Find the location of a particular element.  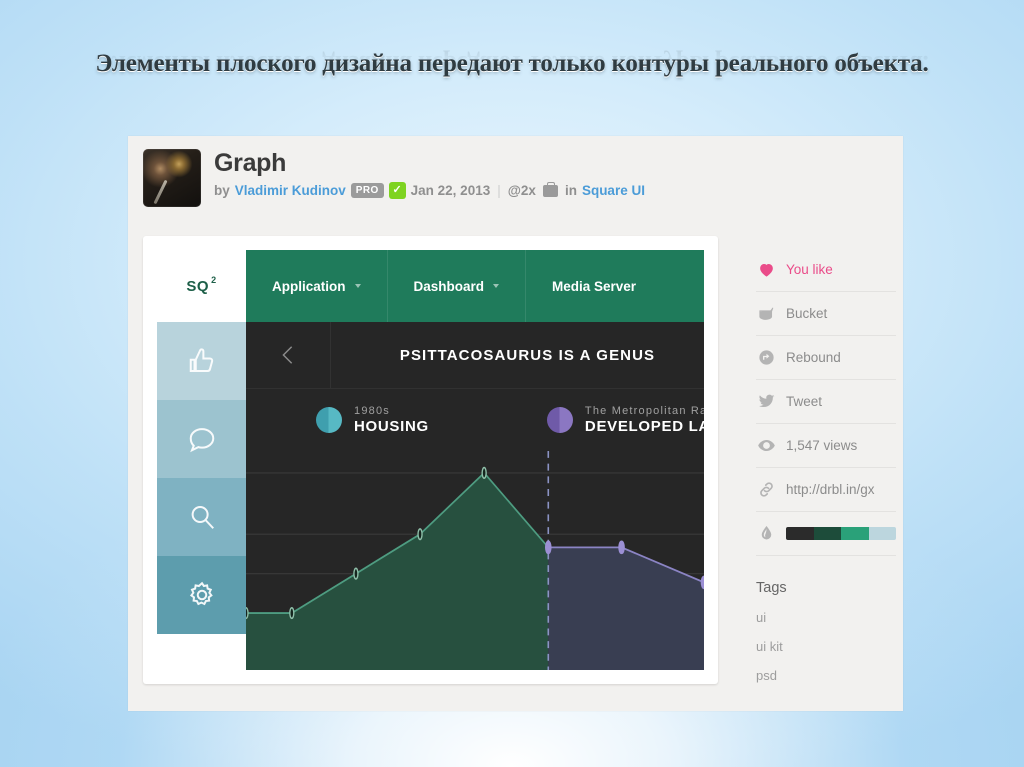

eye-icon is located at coordinates (766, 446).